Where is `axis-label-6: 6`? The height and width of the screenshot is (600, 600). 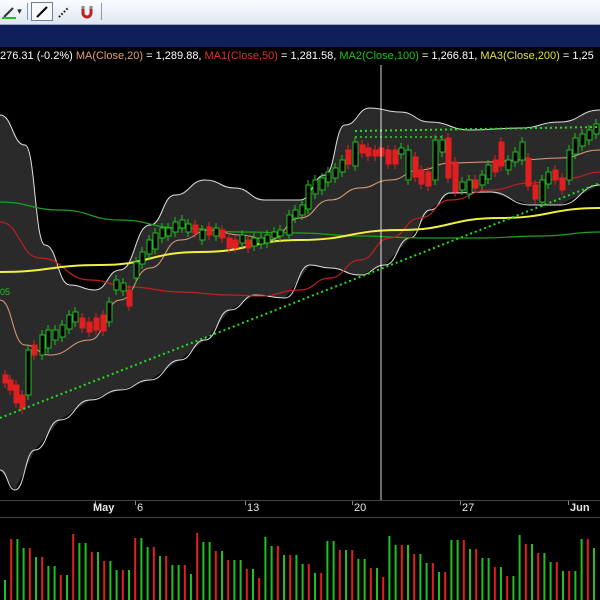
axis-label-6: 6 is located at coordinates (140, 508).